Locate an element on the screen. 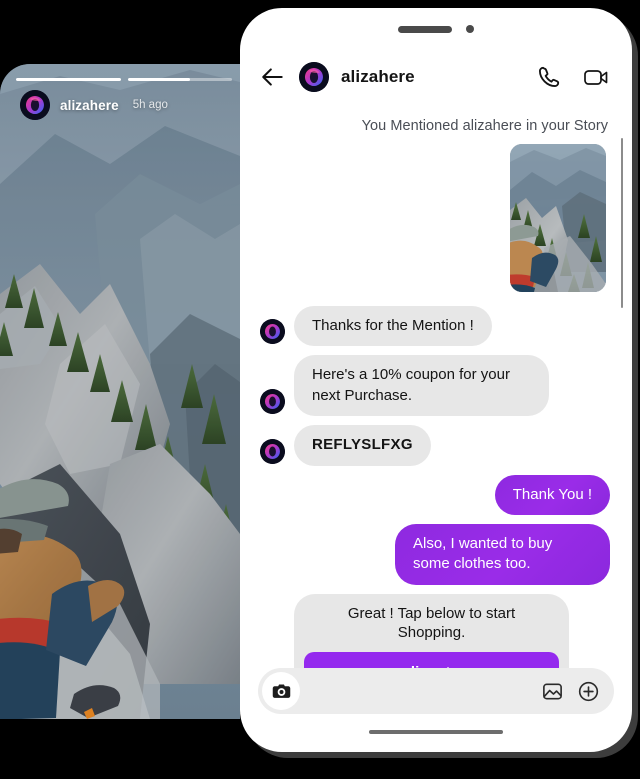 The image size is (640, 779). message-row-outgoing: Also, I wanted to buy some clothes too. is located at coordinates (435, 554).